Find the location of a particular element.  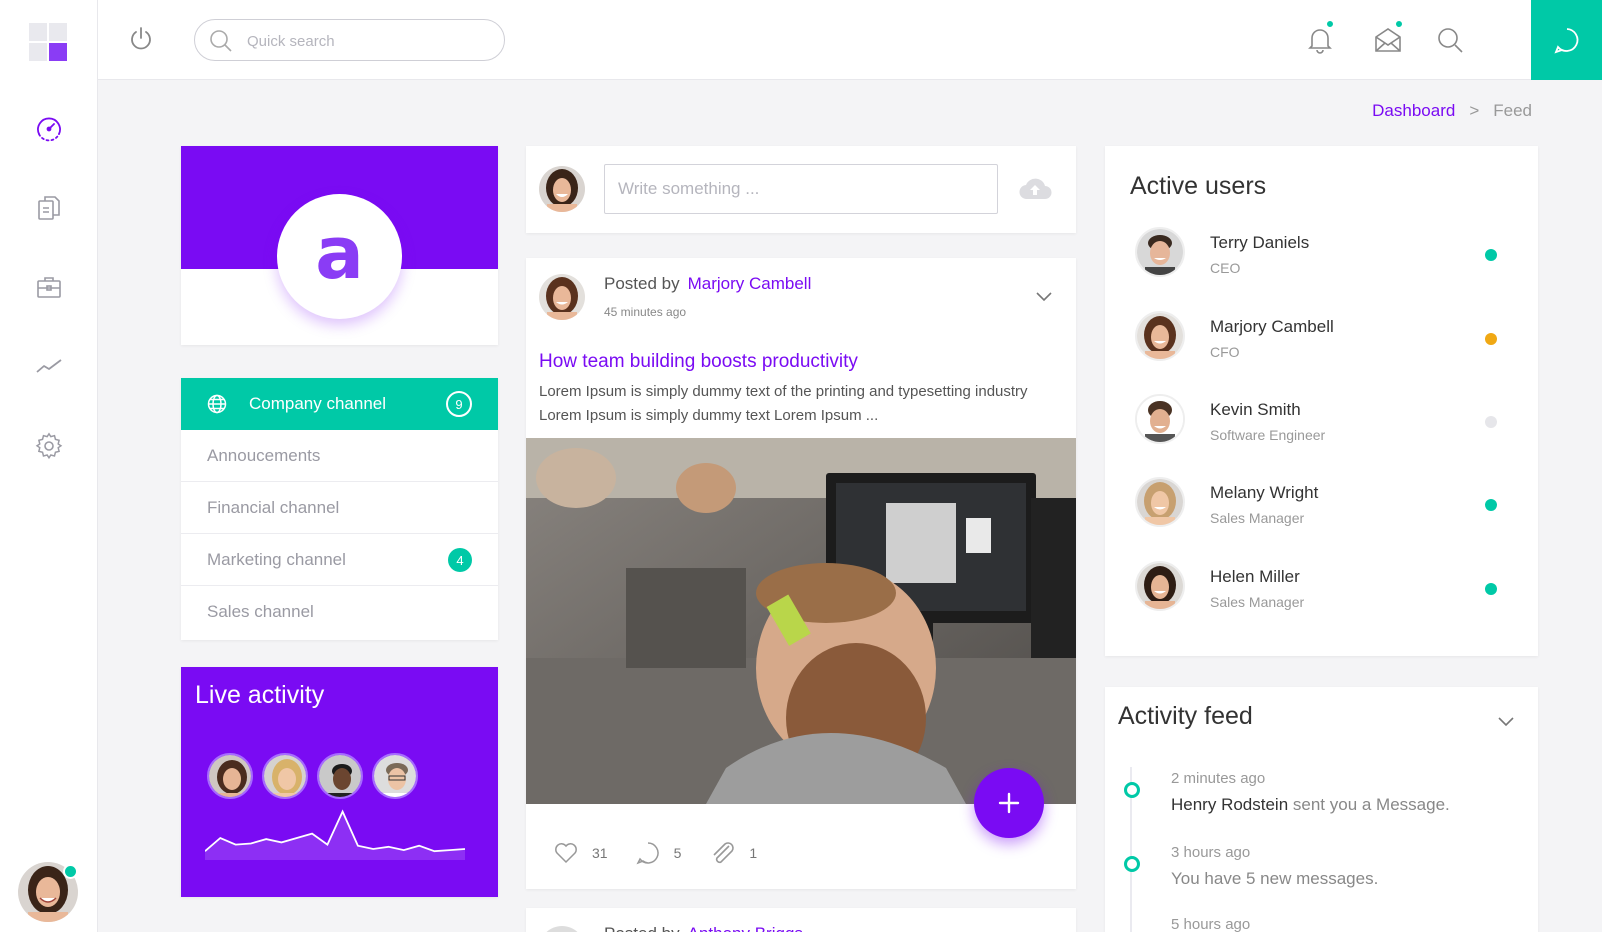

feed-time: 5 hours ago is located at coordinates (1211, 924).